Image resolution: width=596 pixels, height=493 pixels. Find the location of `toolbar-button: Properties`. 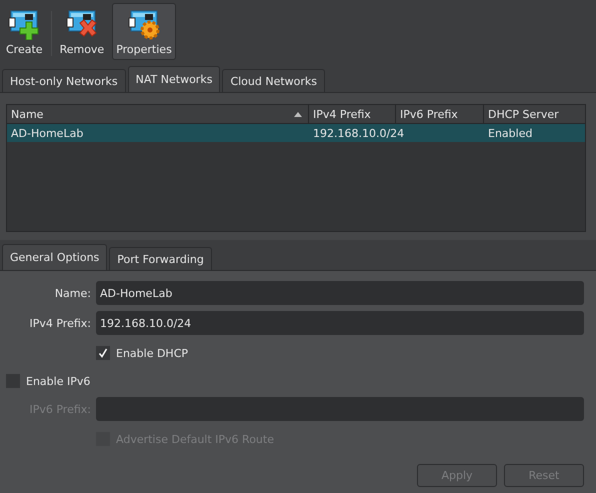

toolbar-button: Properties is located at coordinates (144, 31).